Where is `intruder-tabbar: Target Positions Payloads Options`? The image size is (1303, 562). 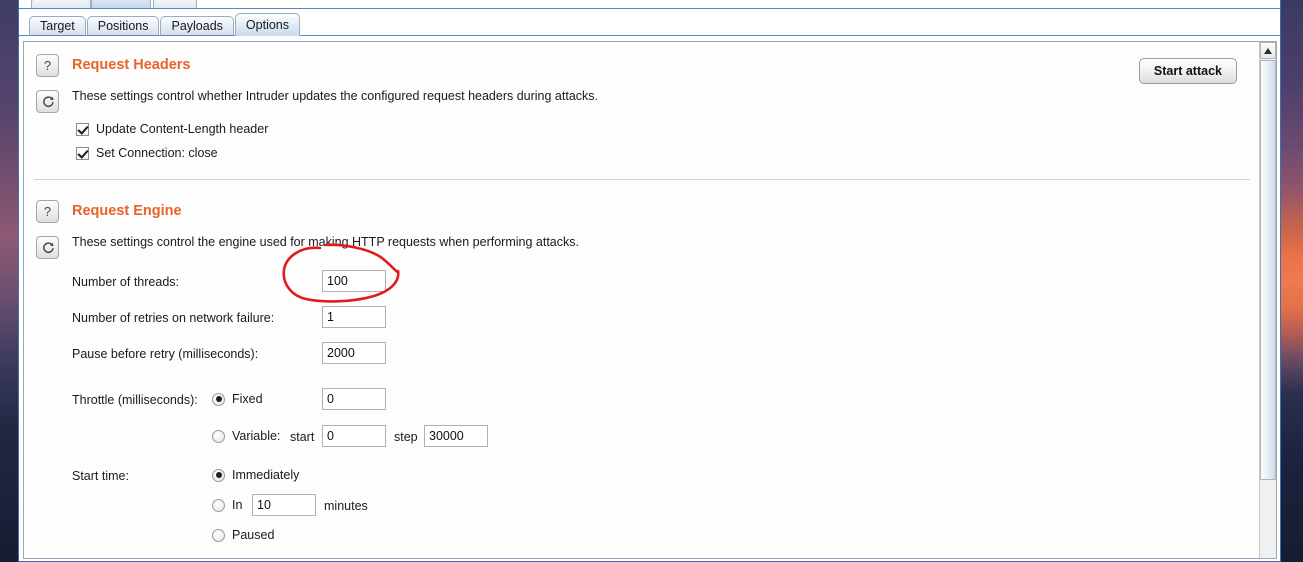 intruder-tabbar: Target Positions Payloads Options is located at coordinates (649, 22).